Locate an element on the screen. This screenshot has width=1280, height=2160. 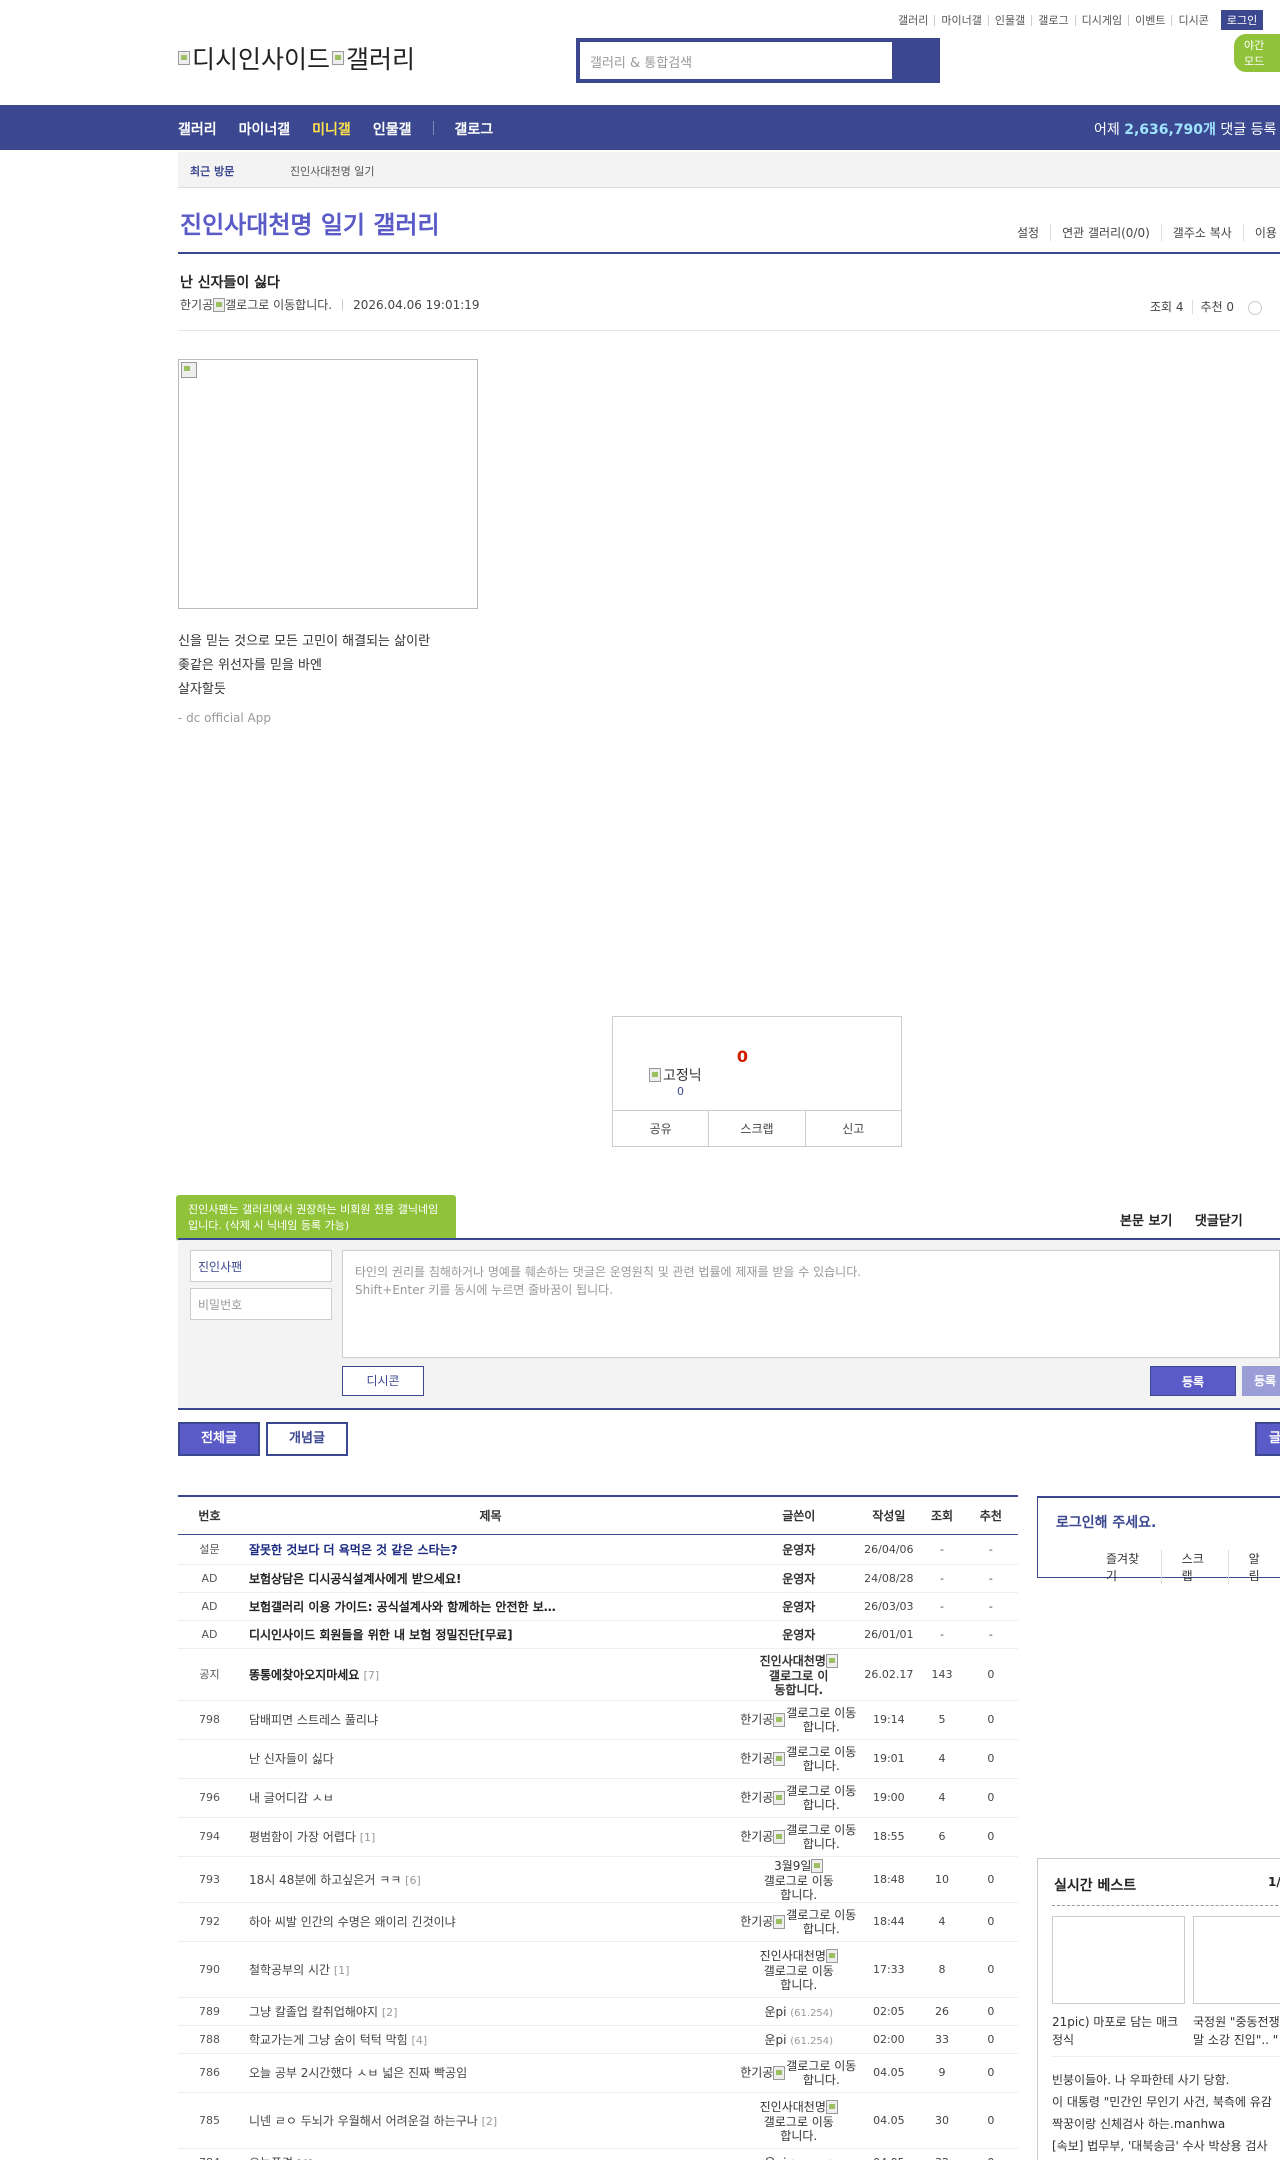
share-button: 공유 is located at coordinates (660, 1128).